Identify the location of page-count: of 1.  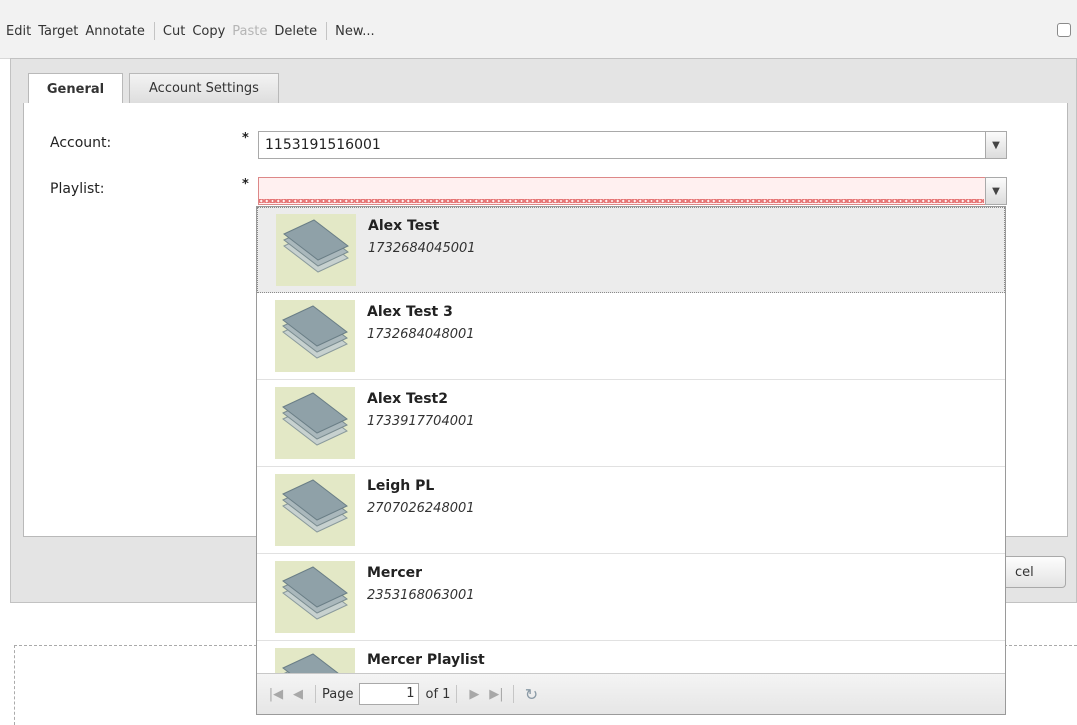
(438, 694).